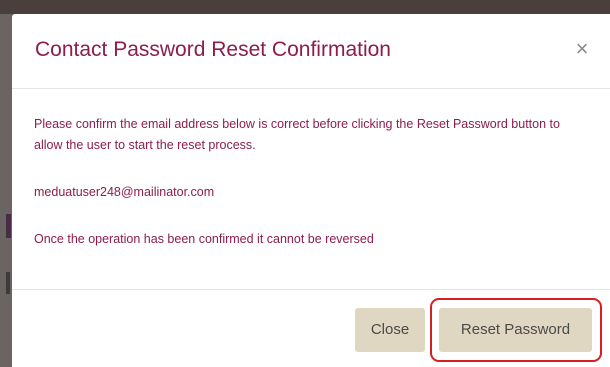 This screenshot has height=367, width=610. What do you see at coordinates (515, 330) in the screenshot?
I see `reset-password-button: Reset Password` at bounding box center [515, 330].